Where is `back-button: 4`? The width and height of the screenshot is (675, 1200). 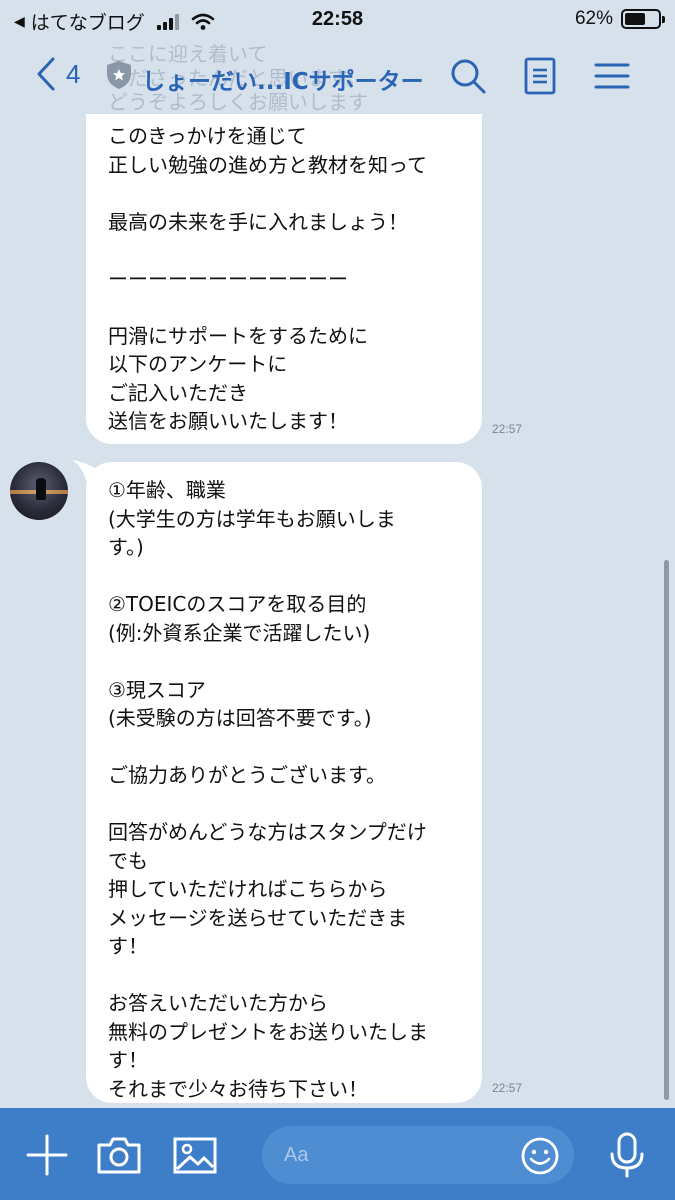 back-button: 4 is located at coordinates (58, 74).